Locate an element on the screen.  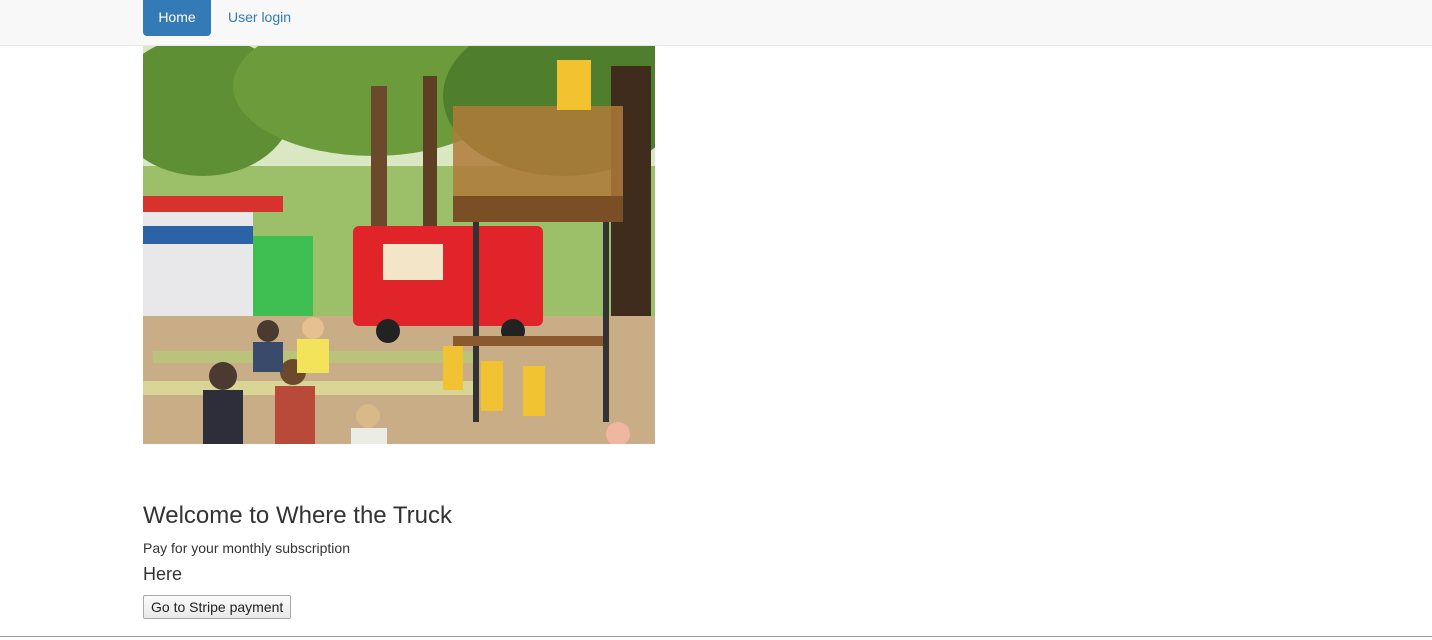
welcome-heading: Welcome to Where the Truck is located at coordinates (297, 515).